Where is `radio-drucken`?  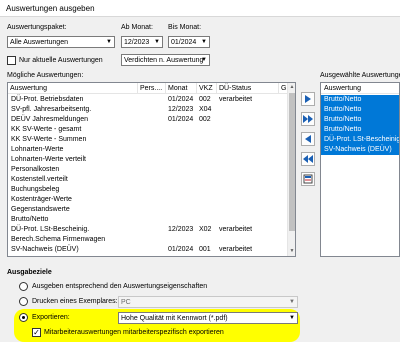 radio-drucken is located at coordinates (23, 301).